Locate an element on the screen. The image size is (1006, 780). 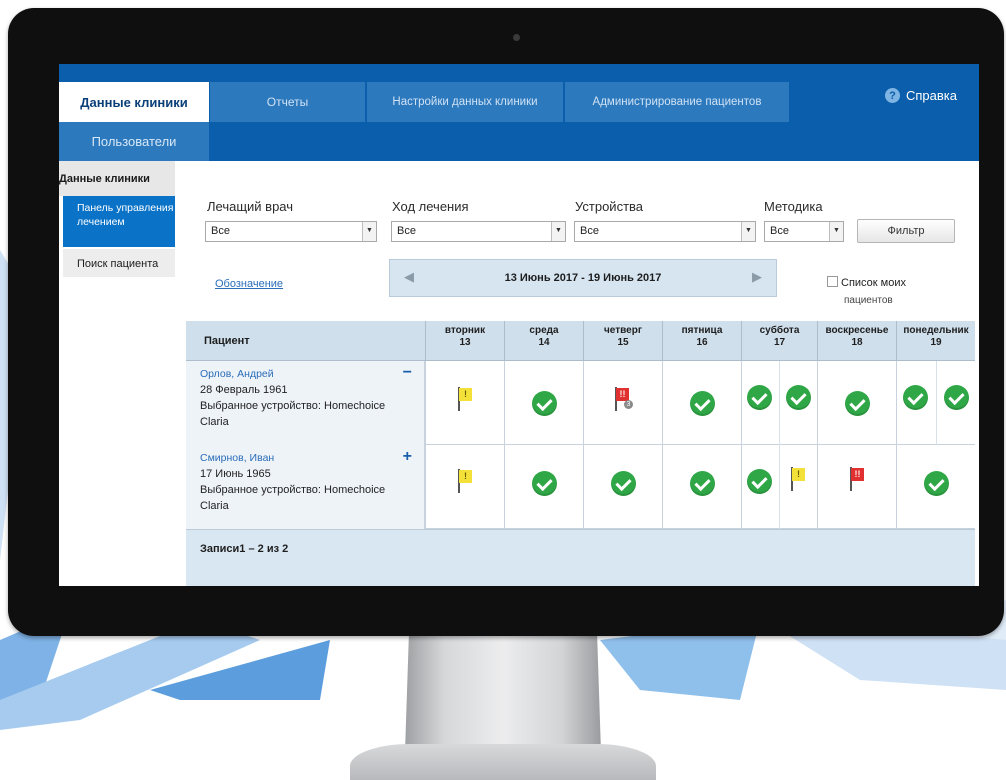
day-header: воскресенье 18 is located at coordinates (856, 341).